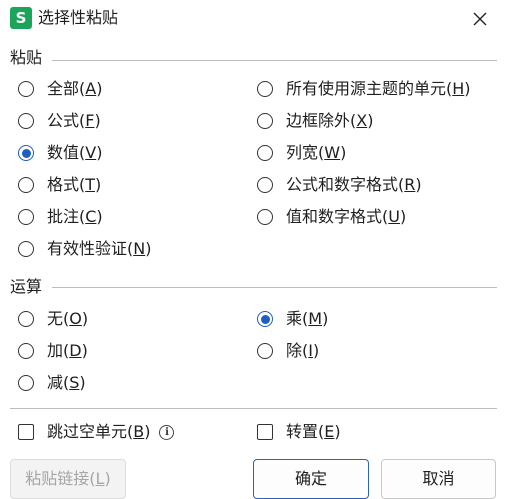  What do you see at coordinates (75, 88) in the screenshot?
I see `paste-option-all-label: 全部(A)` at bounding box center [75, 88].